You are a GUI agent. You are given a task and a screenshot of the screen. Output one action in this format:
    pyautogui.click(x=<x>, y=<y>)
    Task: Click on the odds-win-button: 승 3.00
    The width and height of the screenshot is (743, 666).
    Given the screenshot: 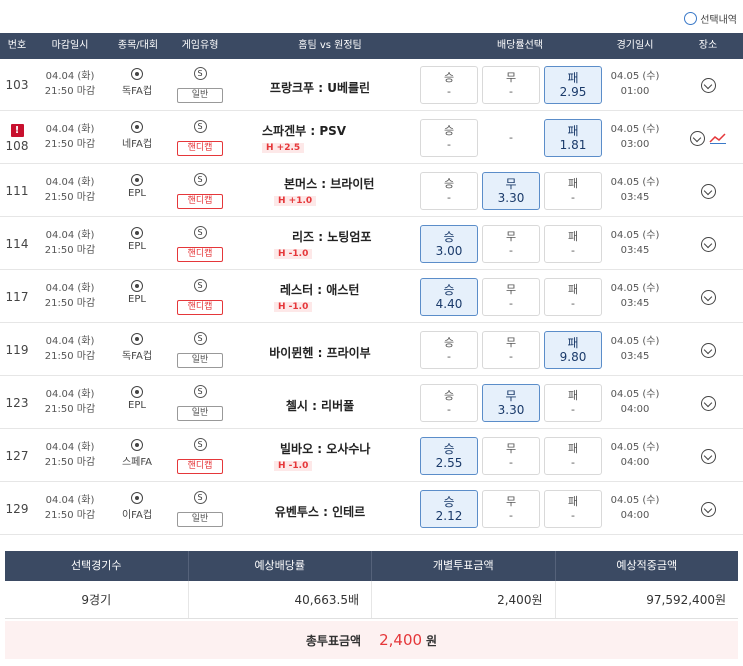 What is the action you would take?
    pyautogui.click(x=449, y=244)
    